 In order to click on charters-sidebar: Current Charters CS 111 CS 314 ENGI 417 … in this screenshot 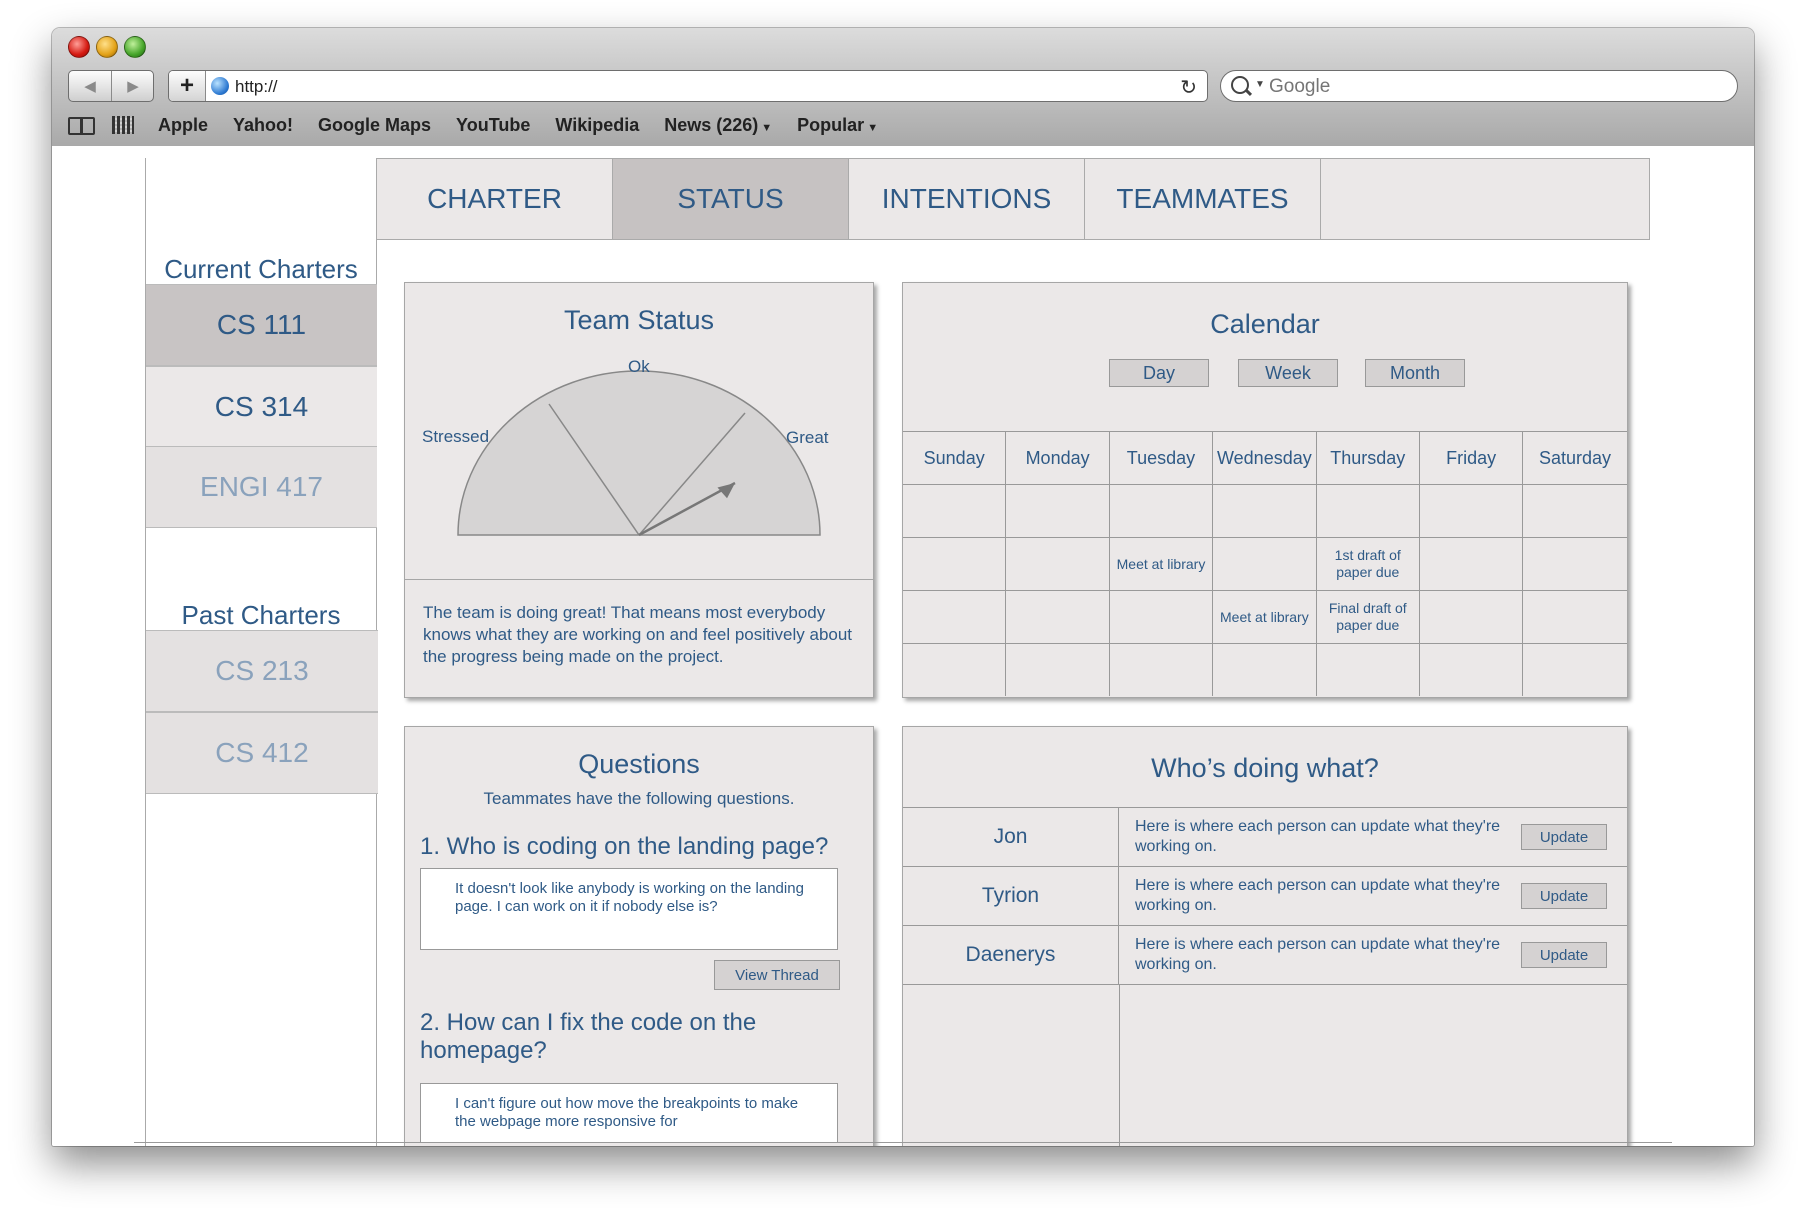, I will do `click(261, 652)`.